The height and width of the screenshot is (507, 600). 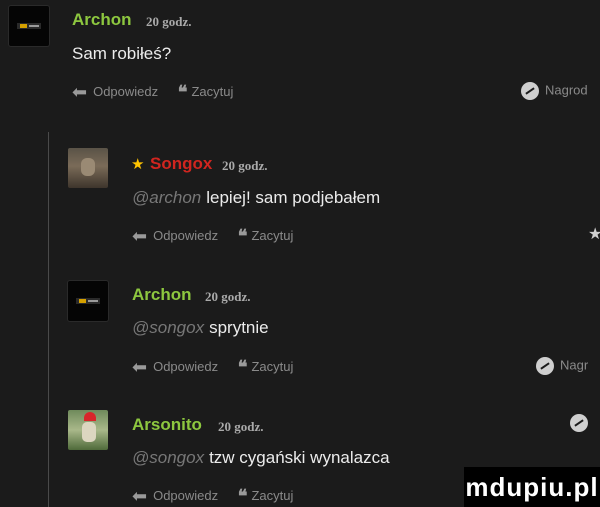 I want to click on author-name: Songox, so click(x=181, y=164).